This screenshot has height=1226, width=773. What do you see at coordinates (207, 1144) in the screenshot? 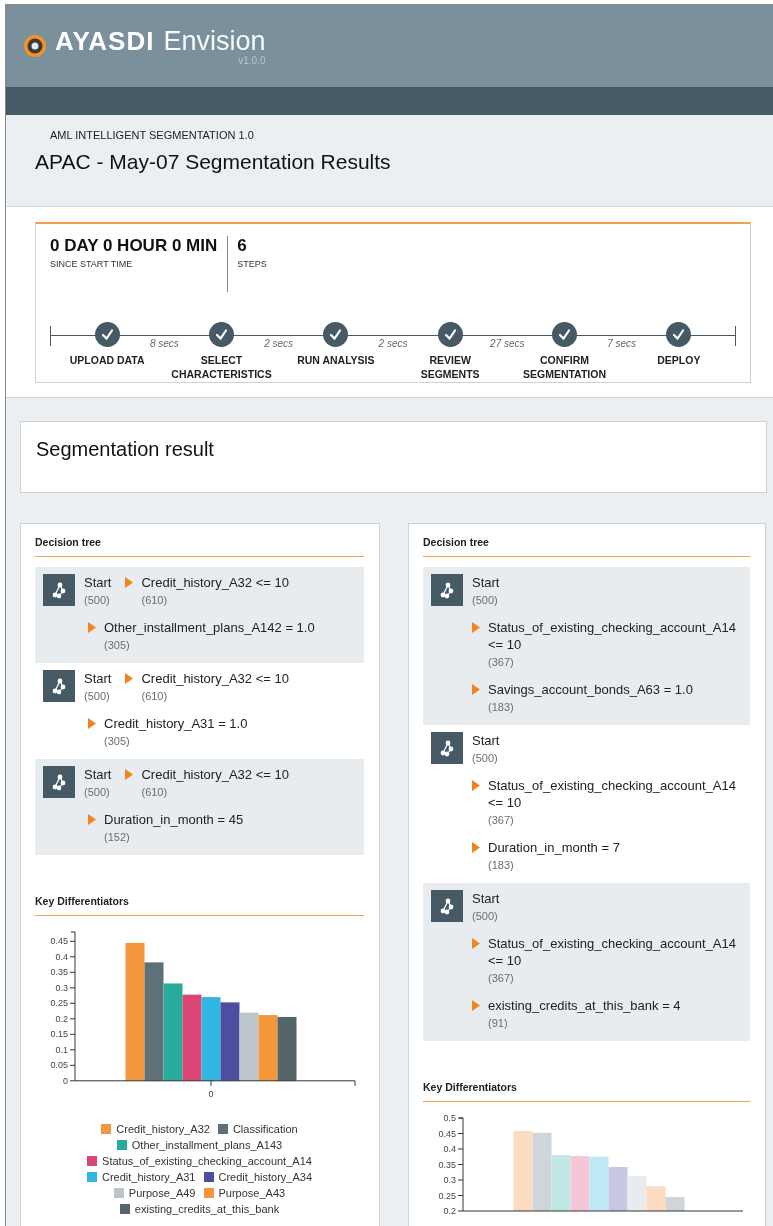
I see `legend-label: Other_installment_plans_A143` at bounding box center [207, 1144].